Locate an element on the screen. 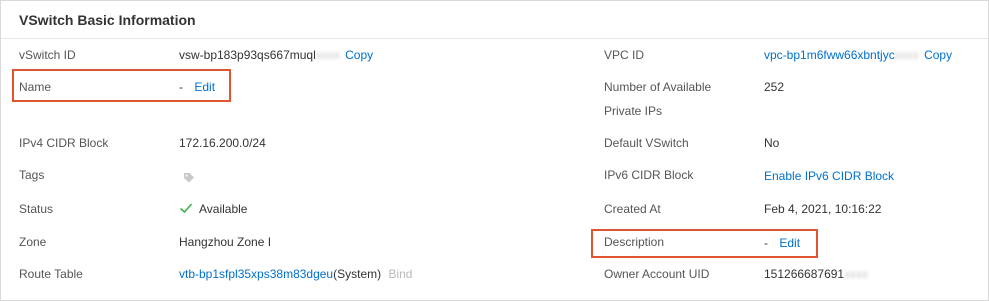  available-ips-label-line1: Number of Available is located at coordinates (658, 87).